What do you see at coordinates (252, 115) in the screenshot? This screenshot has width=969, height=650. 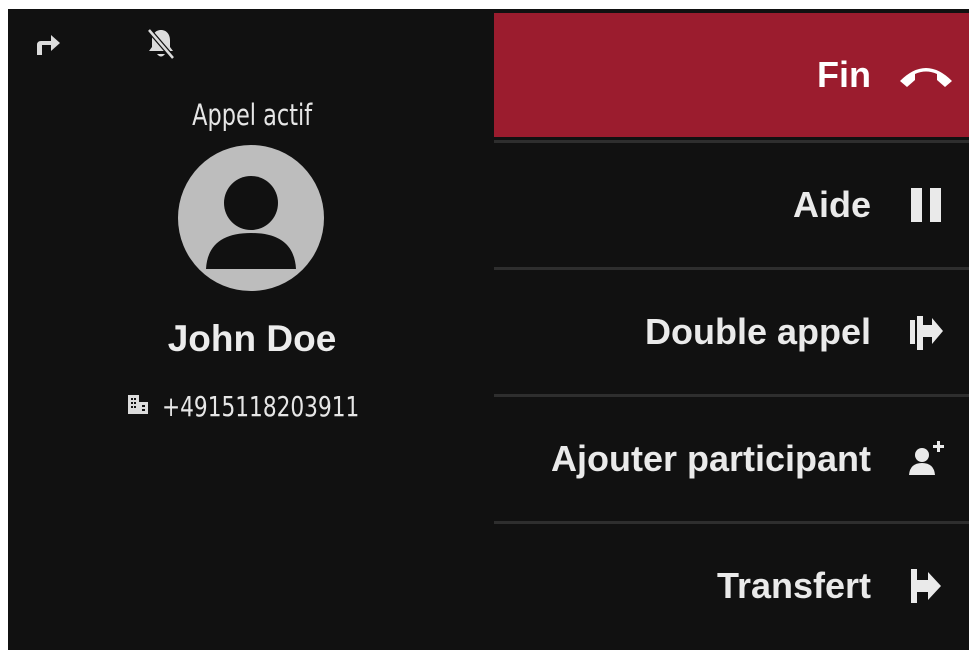 I see `call-status: Appel actif` at bounding box center [252, 115].